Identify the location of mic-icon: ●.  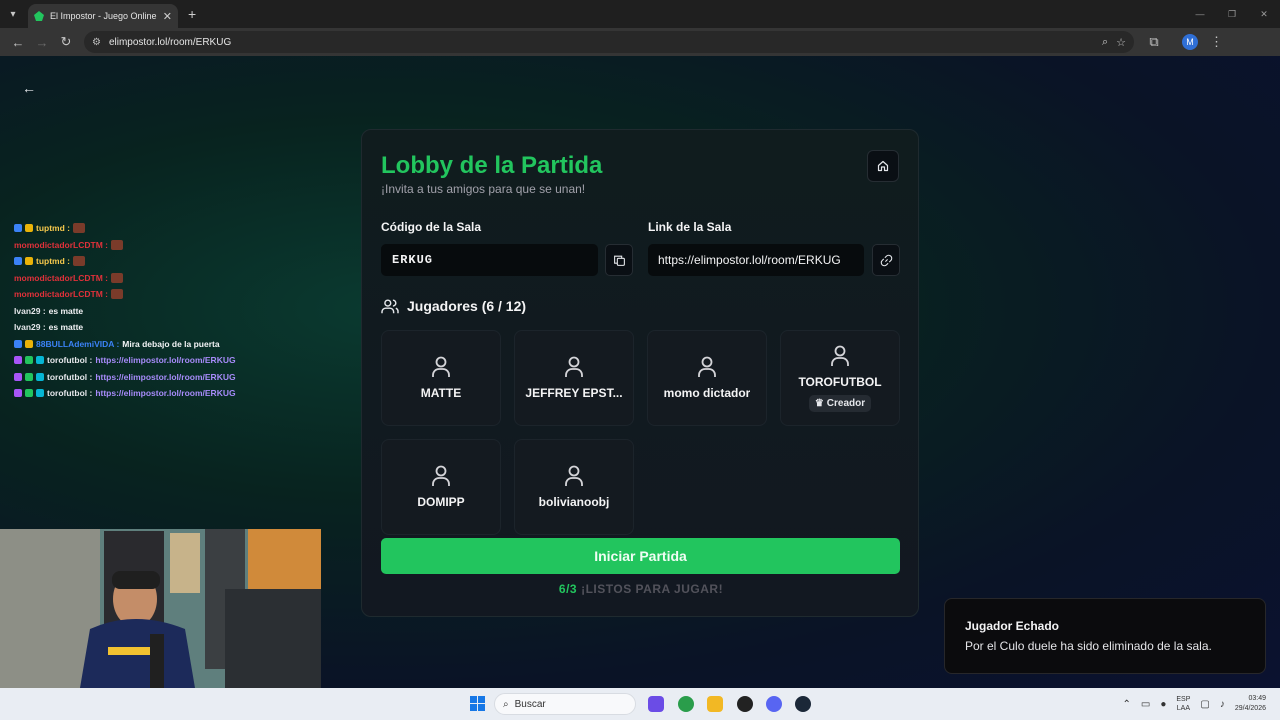
(1163, 704).